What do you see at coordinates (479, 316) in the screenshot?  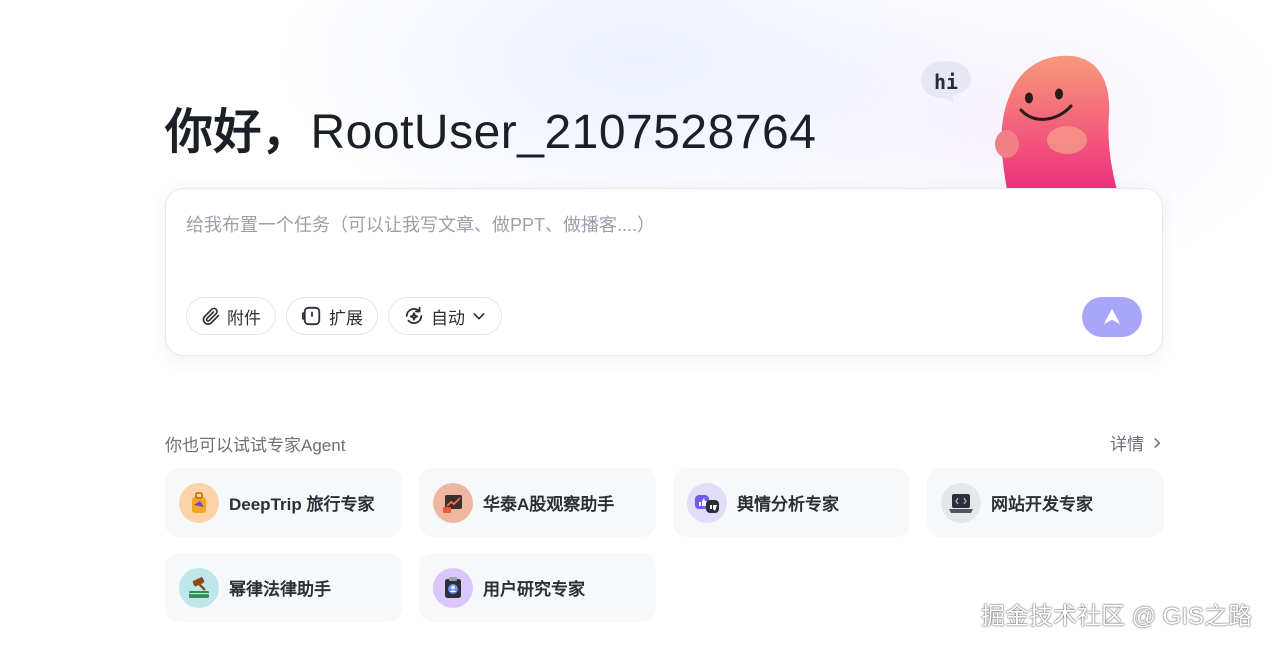 I see `chevron-down-icon` at bounding box center [479, 316].